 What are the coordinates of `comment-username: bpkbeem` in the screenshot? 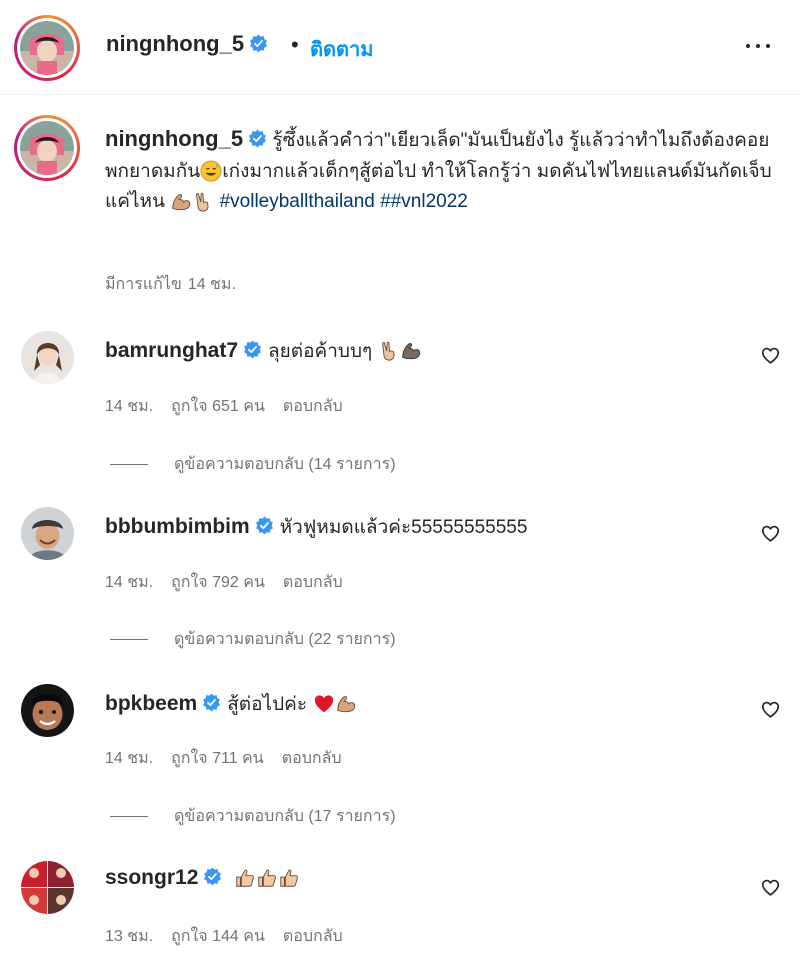 It's located at (151, 703).